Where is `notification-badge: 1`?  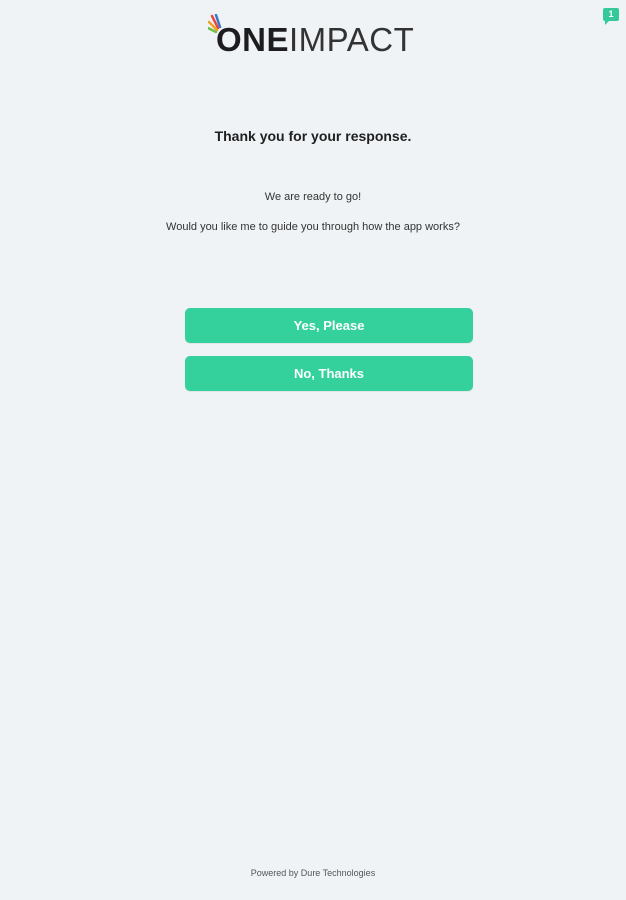
notification-badge: 1 is located at coordinates (611, 16).